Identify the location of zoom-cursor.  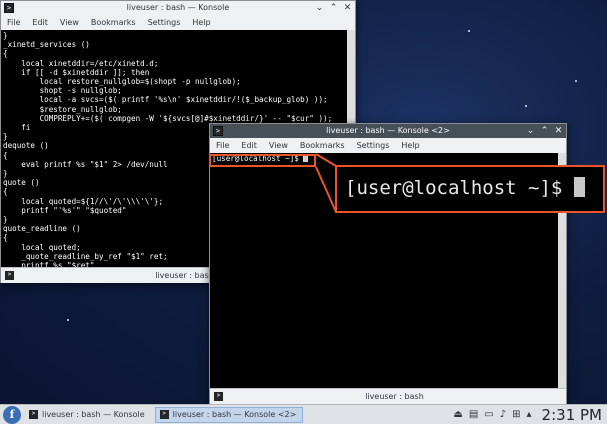
(579, 187).